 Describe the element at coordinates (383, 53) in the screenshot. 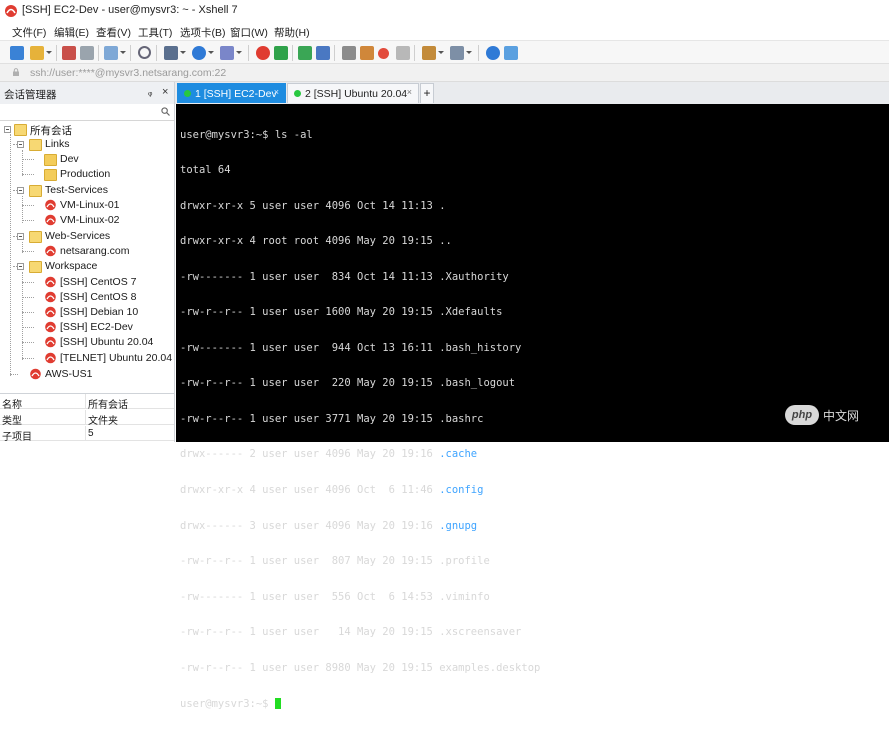

I see `record-icon` at that location.